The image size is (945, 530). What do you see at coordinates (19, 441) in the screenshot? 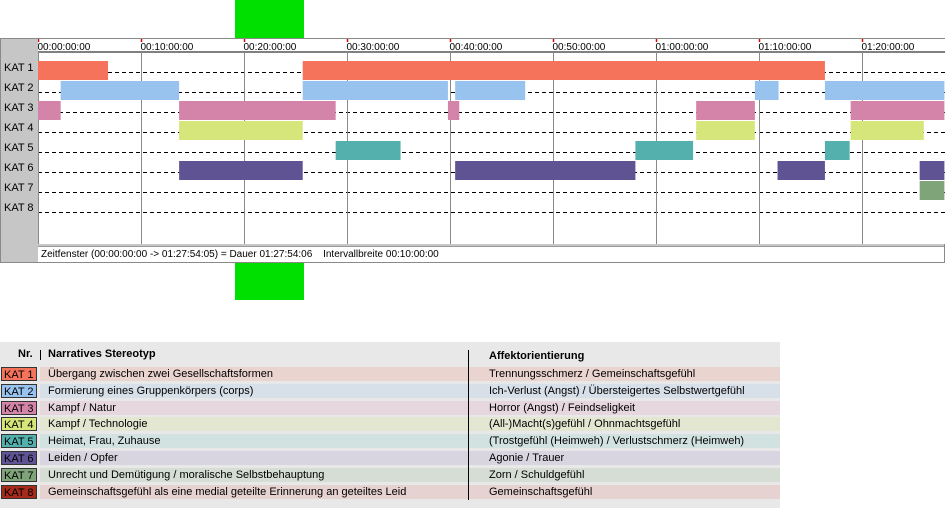
I see `legend-swatch: KAT 5` at bounding box center [19, 441].